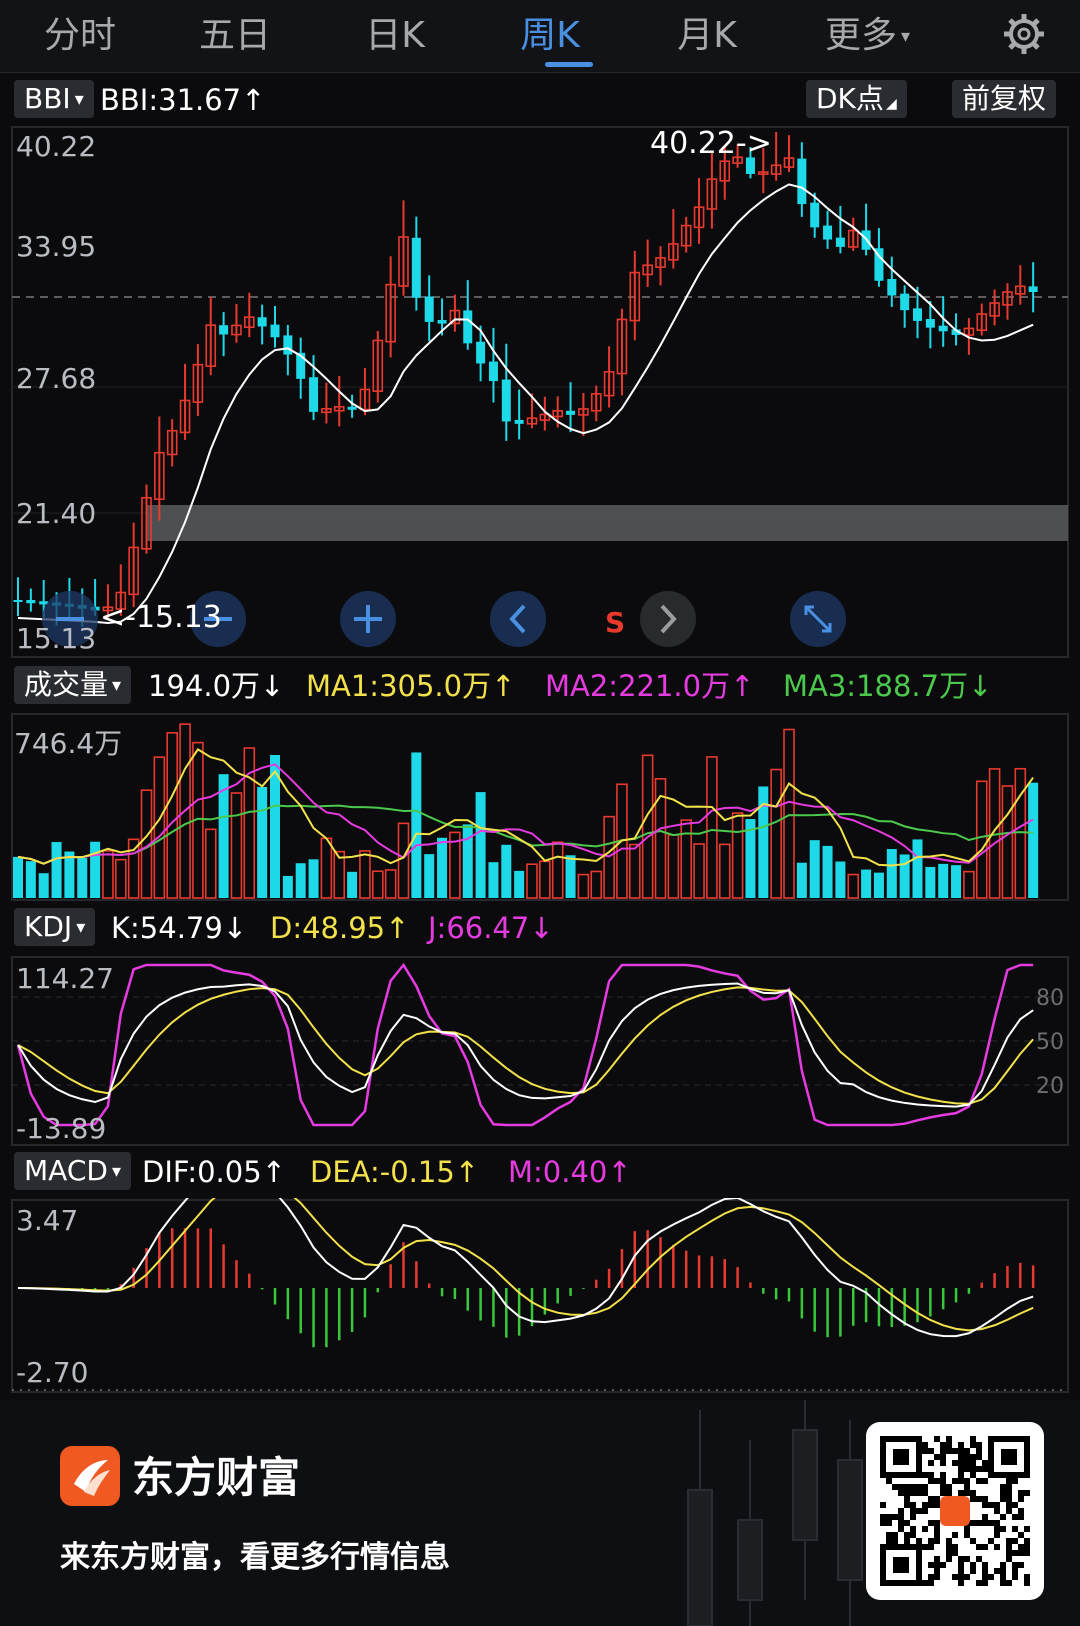  I want to click on settings-gear-icon, so click(1024, 34).